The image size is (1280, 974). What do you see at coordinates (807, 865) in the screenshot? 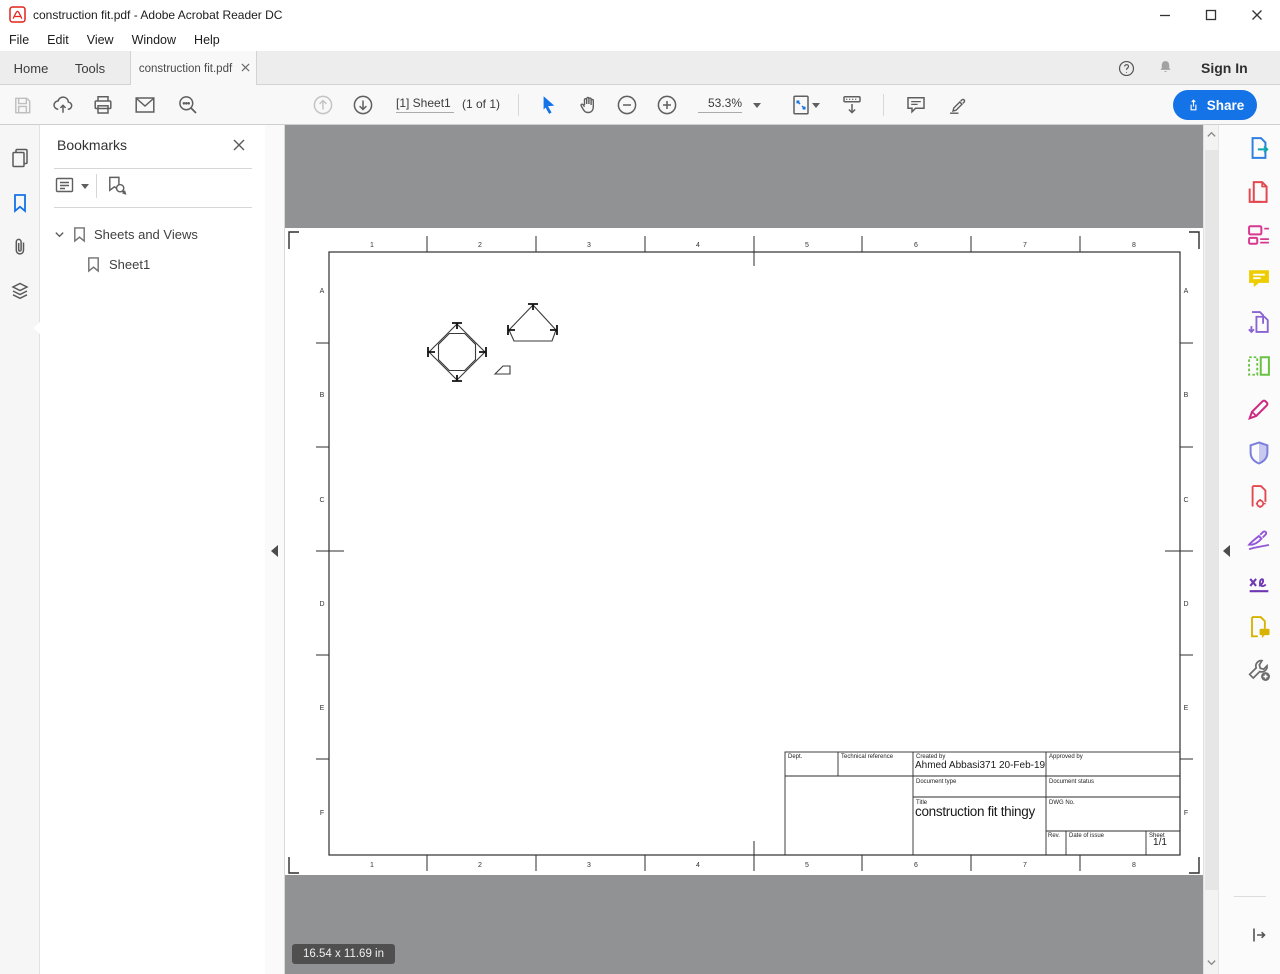
I see `ruler-label: 5` at bounding box center [807, 865].